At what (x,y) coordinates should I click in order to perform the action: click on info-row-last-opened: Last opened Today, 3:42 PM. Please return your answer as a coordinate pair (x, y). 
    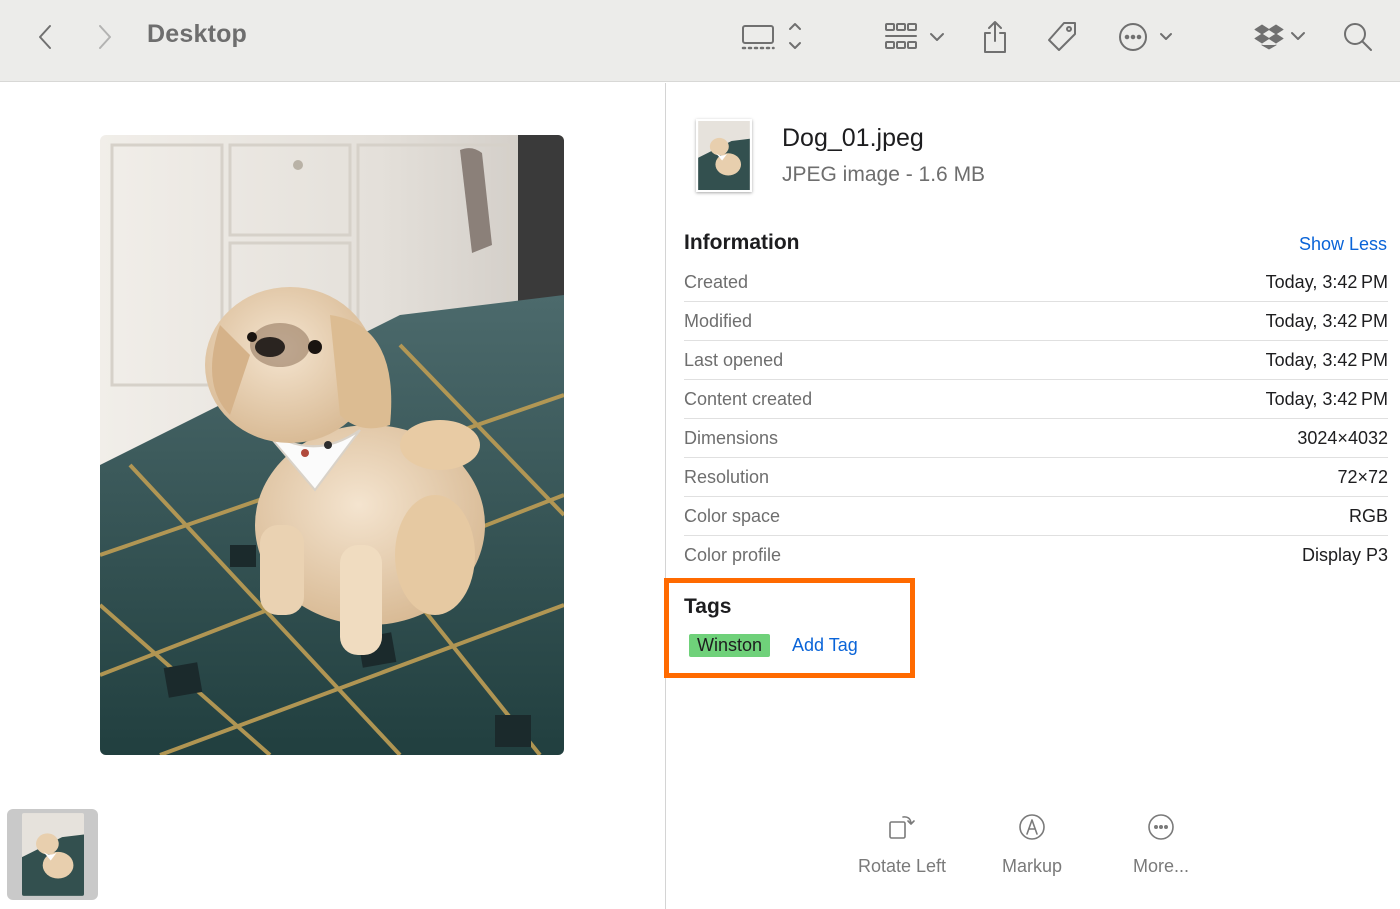
    Looking at the image, I should click on (1036, 360).